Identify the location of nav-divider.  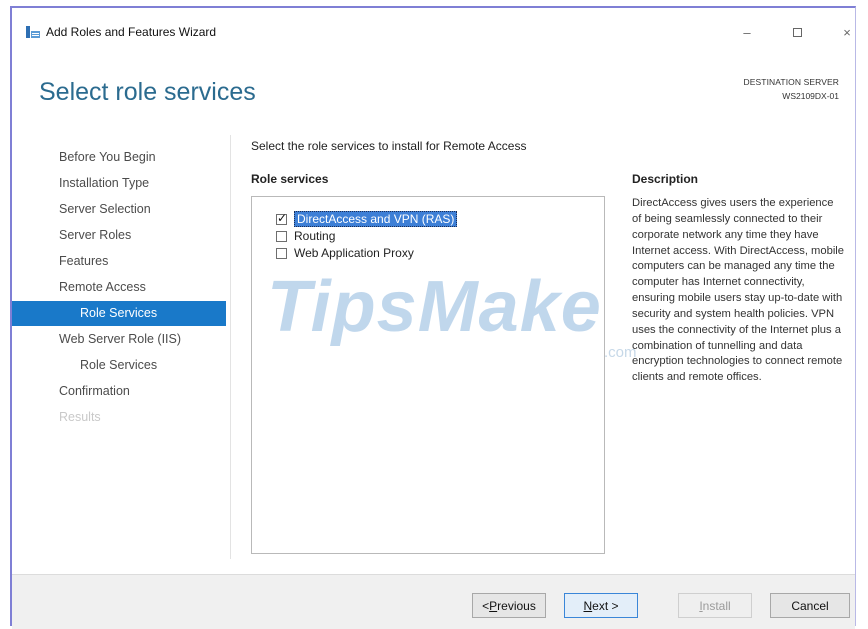
(230, 347).